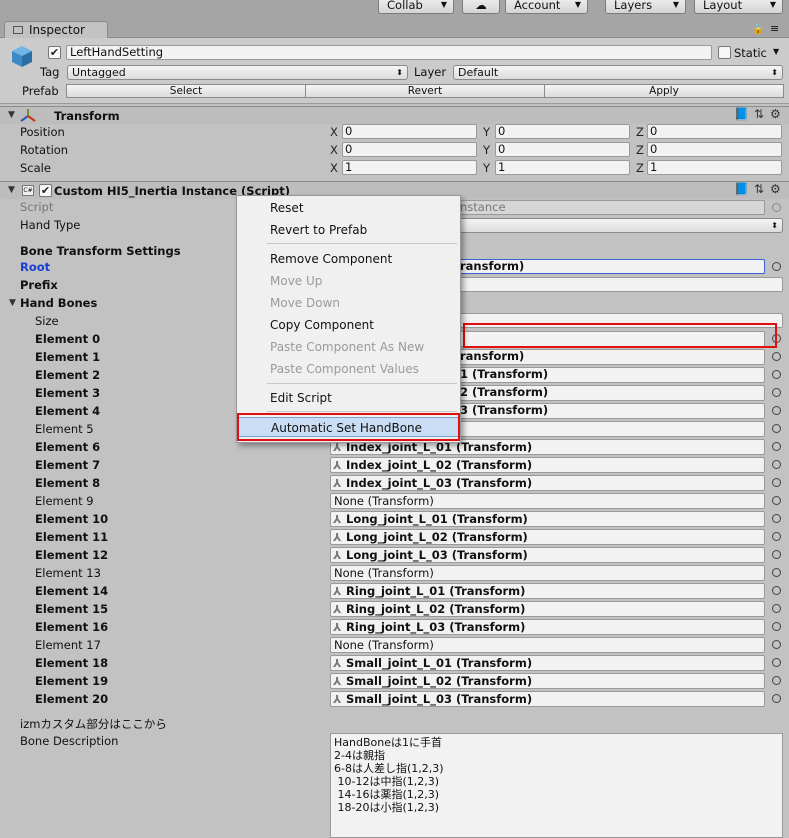 Image resolution: width=789 pixels, height=838 pixels. Describe the element at coordinates (774, 28) in the screenshot. I see `tab-menu-icon: ≡` at that location.